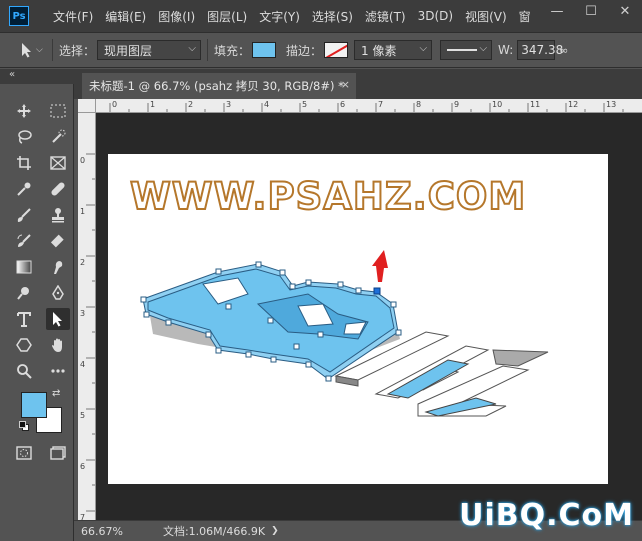 This screenshot has height=541, width=642. I want to click on menu-layer: 图层(L), so click(227, 16).